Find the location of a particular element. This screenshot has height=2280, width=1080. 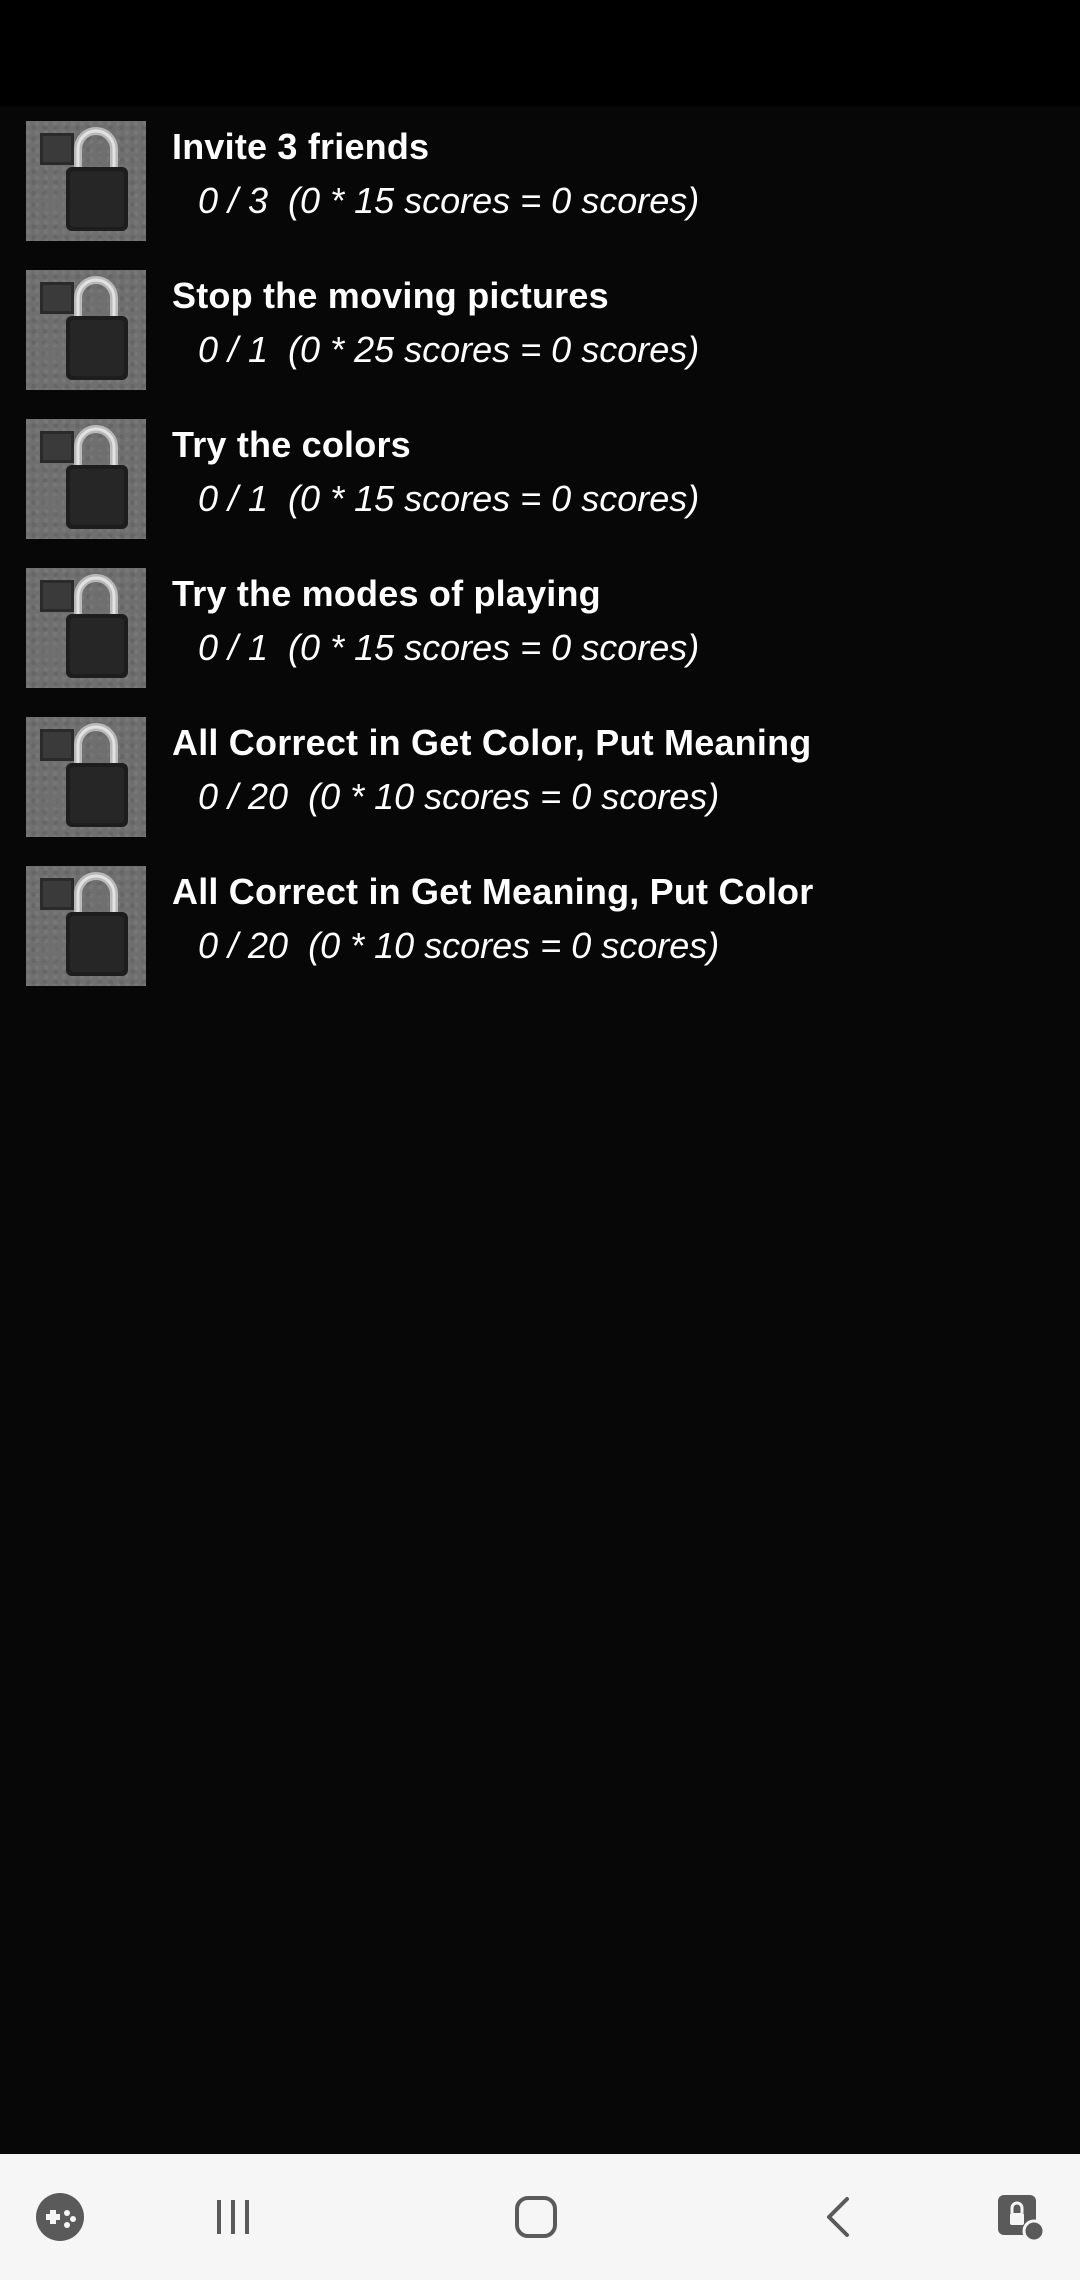

game-launcher-button is located at coordinates (60, 2217).